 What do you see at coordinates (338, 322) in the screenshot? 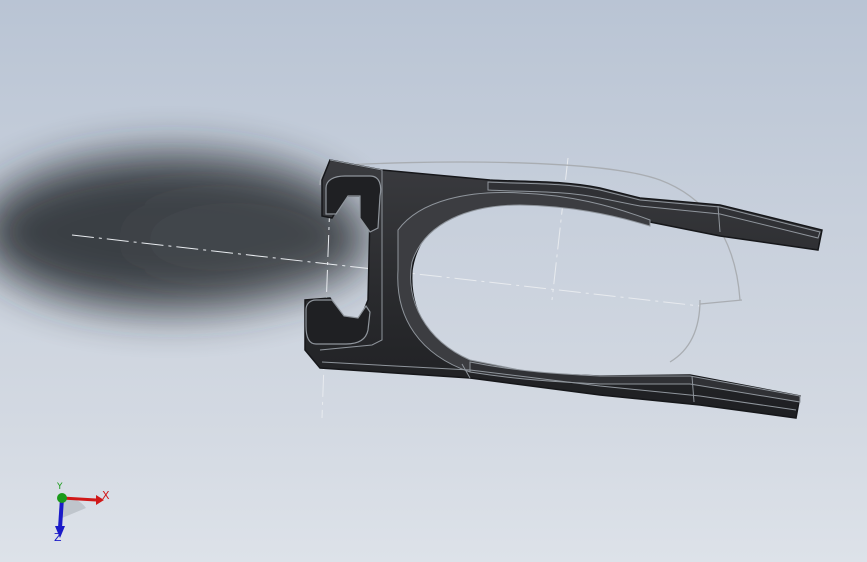
I see `lower-slot` at bounding box center [338, 322].